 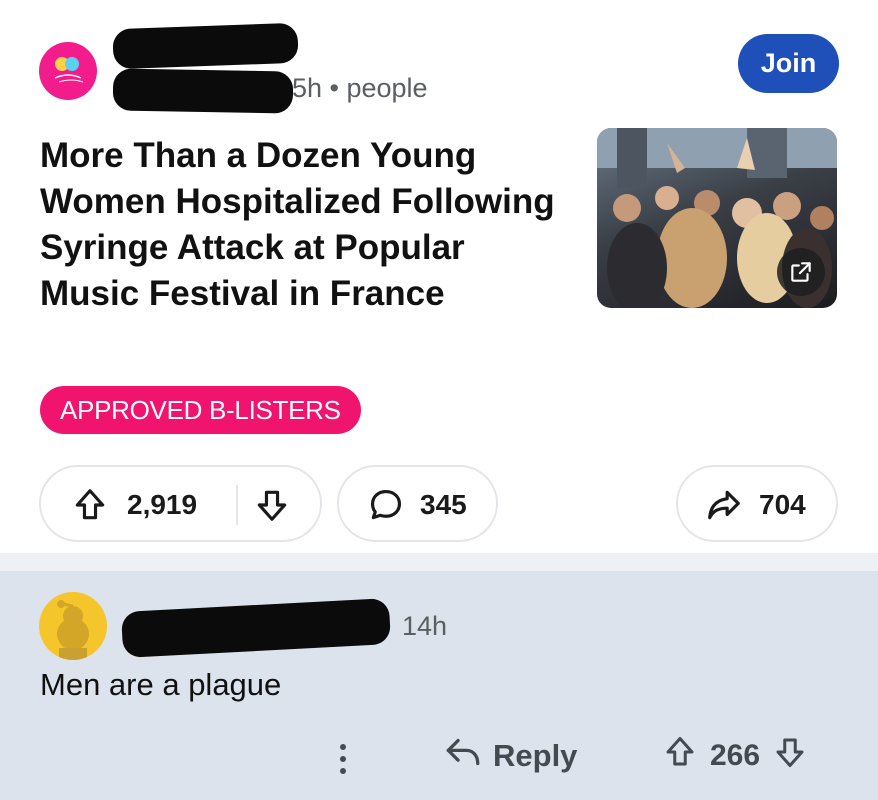 What do you see at coordinates (162, 504) in the screenshot?
I see `upvote-count: 2,919` at bounding box center [162, 504].